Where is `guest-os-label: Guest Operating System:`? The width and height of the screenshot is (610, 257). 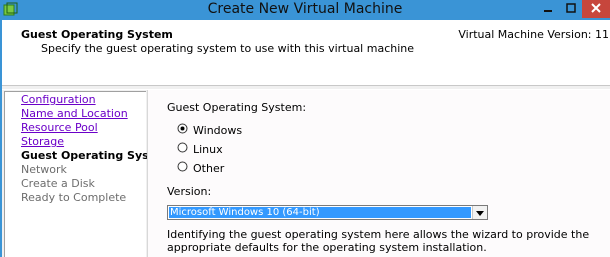
guest-os-label: Guest Operating System: is located at coordinates (237, 107).